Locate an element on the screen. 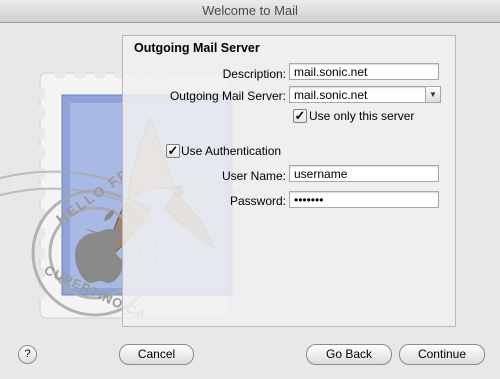 The height and width of the screenshot is (379, 500). window-title: Welcome to Mail is located at coordinates (250, 11).